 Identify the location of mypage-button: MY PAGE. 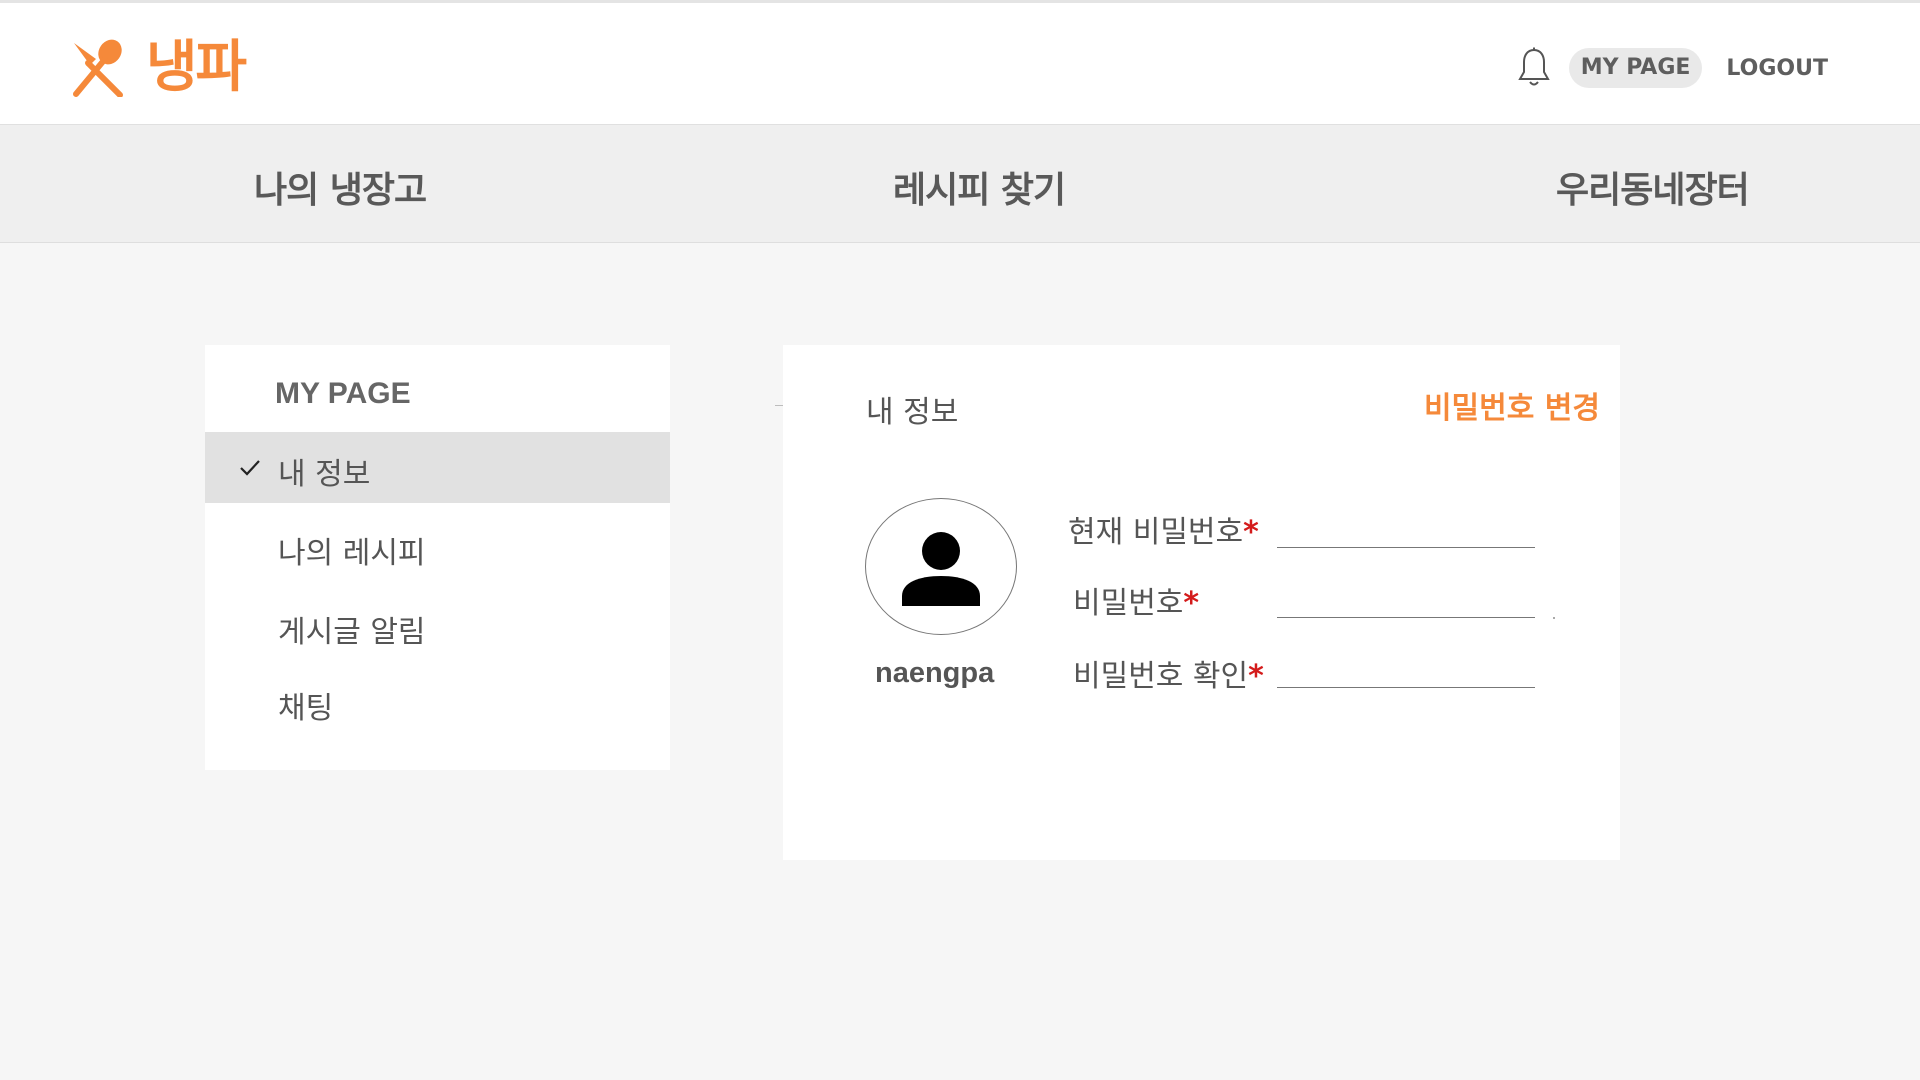
(1635, 68).